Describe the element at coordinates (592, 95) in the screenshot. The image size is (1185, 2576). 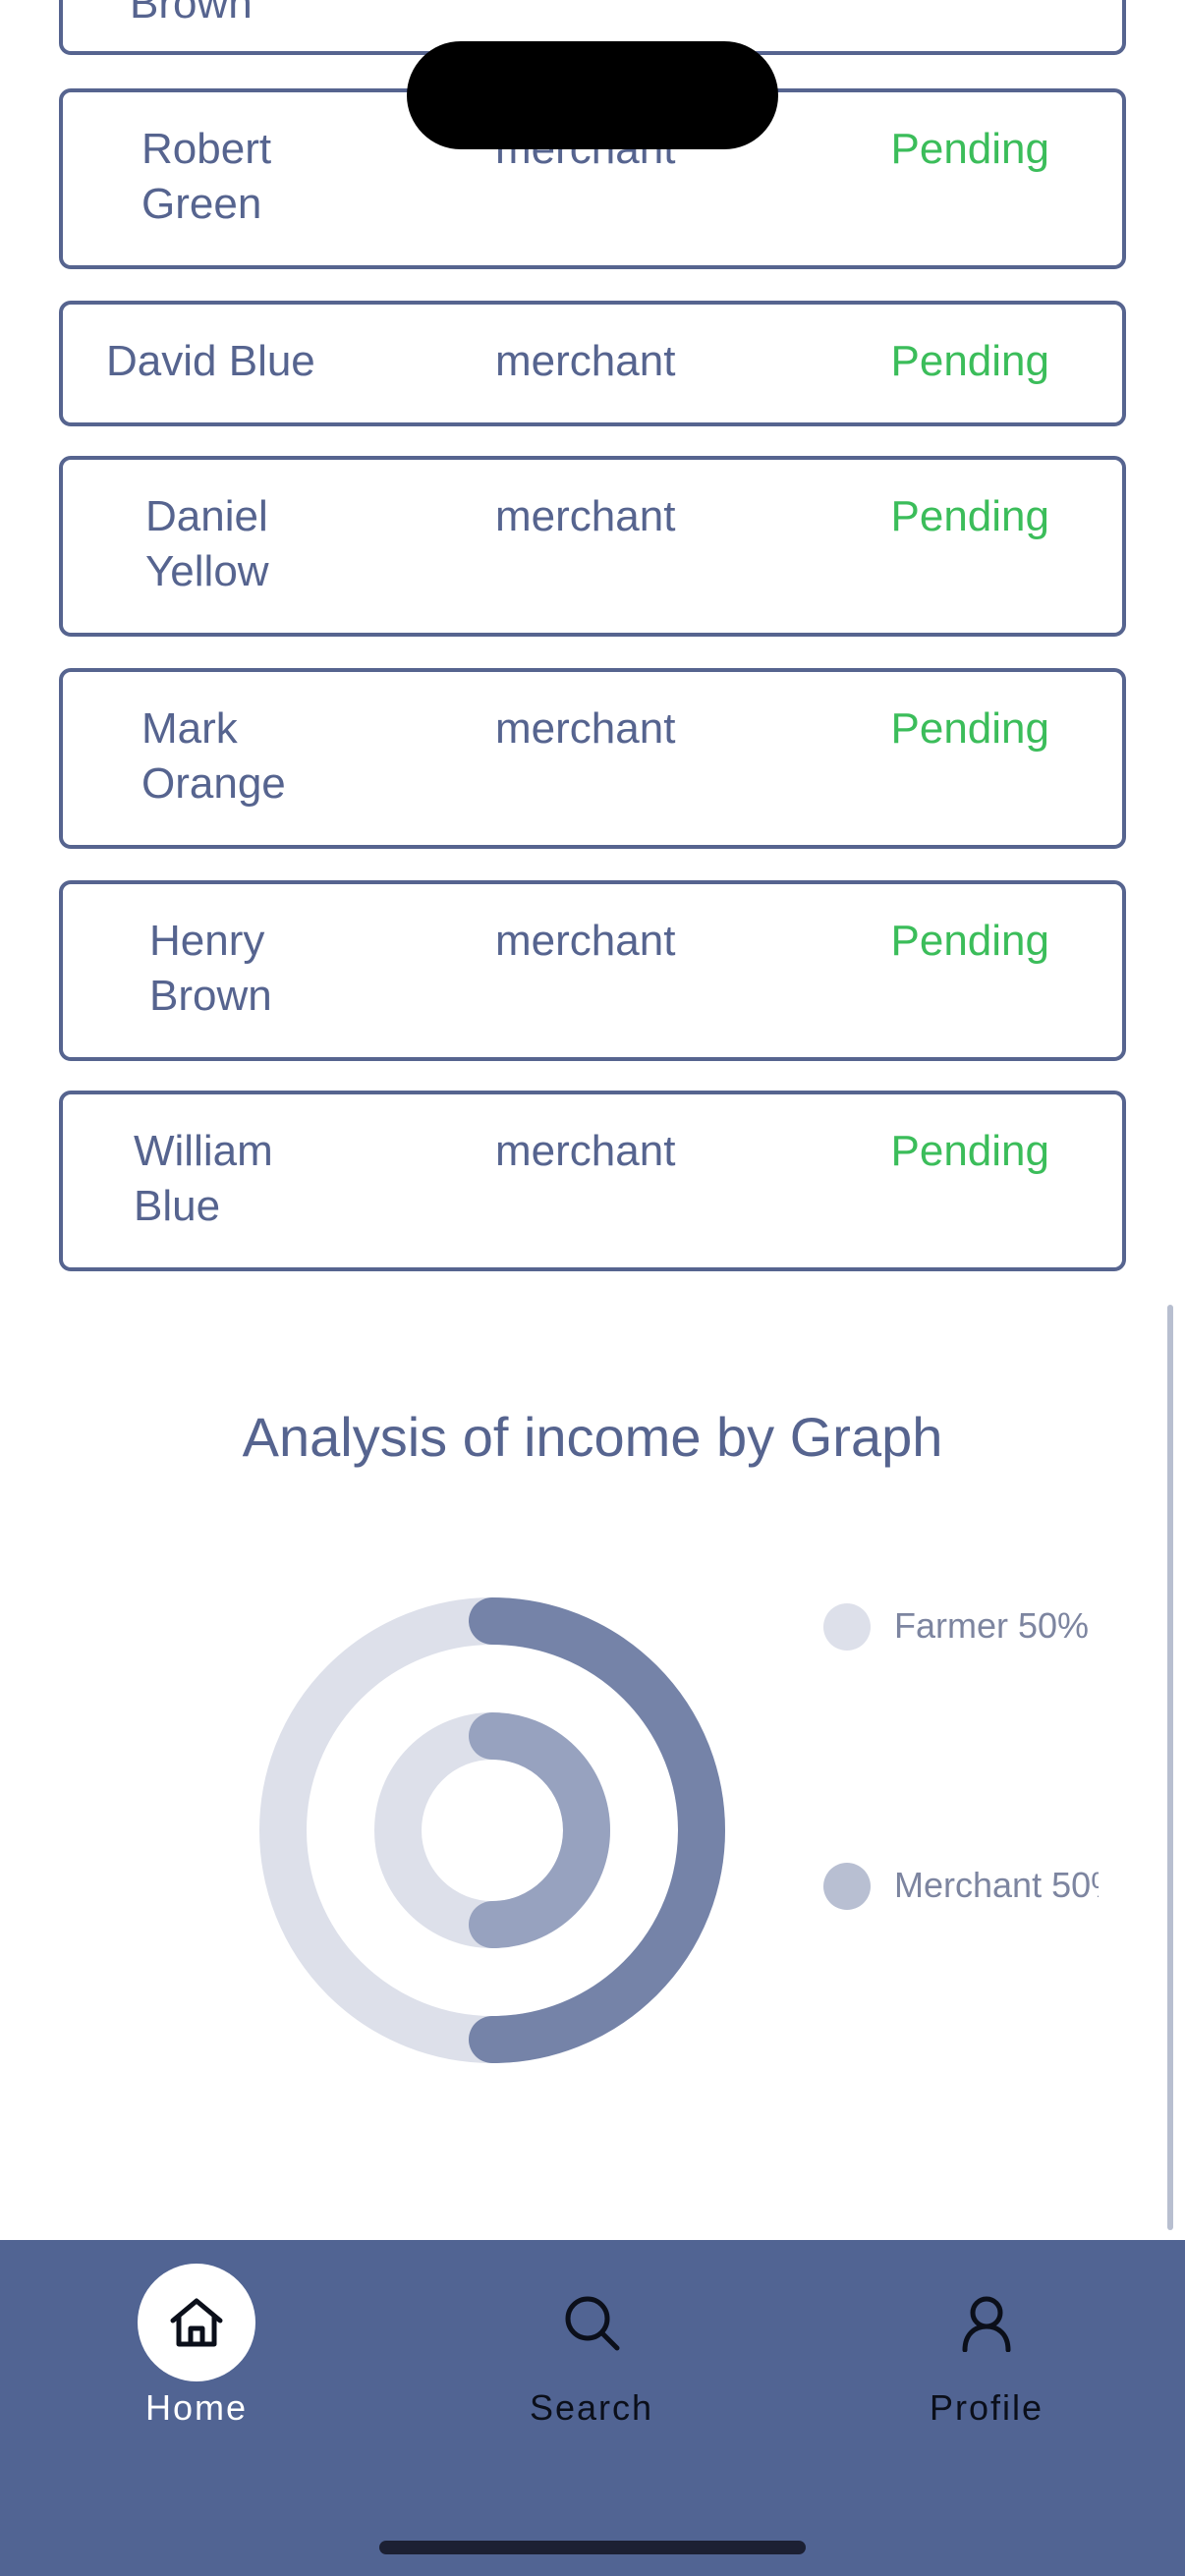
I see `dynamic-island` at that location.